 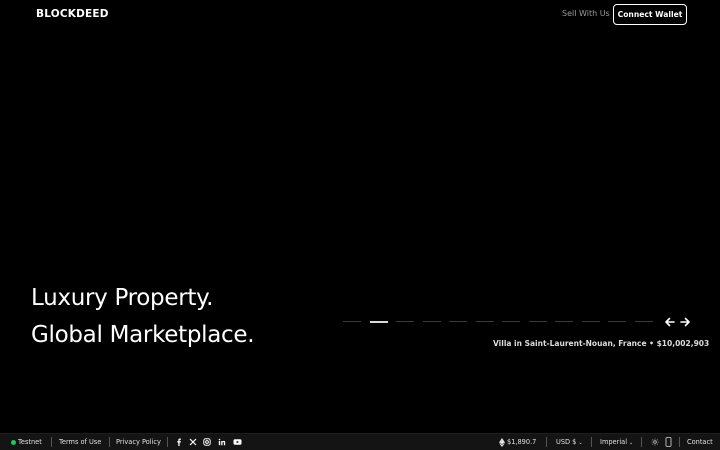 What do you see at coordinates (566, 442) in the screenshot?
I see `currency-value: USD $` at bounding box center [566, 442].